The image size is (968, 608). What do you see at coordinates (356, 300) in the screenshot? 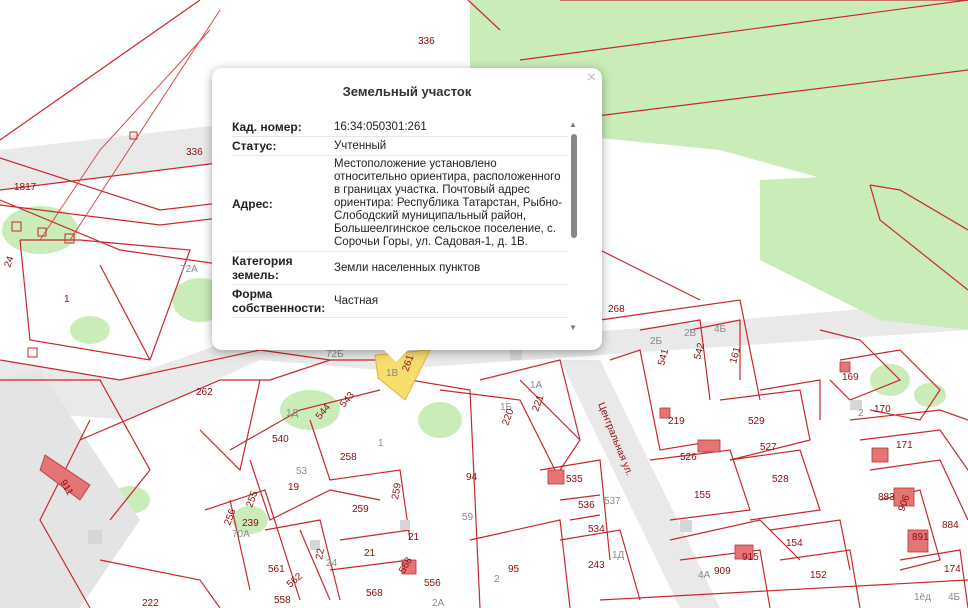
I see `attribute-value: Частная` at bounding box center [356, 300].